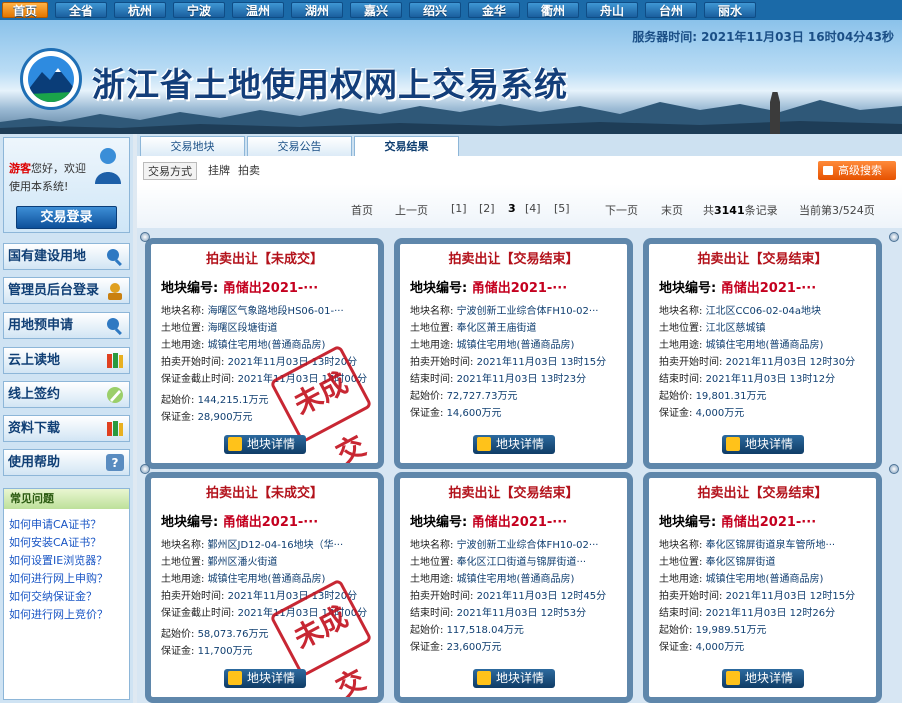  What do you see at coordinates (427, 630) in the screenshot?
I see `field-label: 起始价:` at bounding box center [427, 630].